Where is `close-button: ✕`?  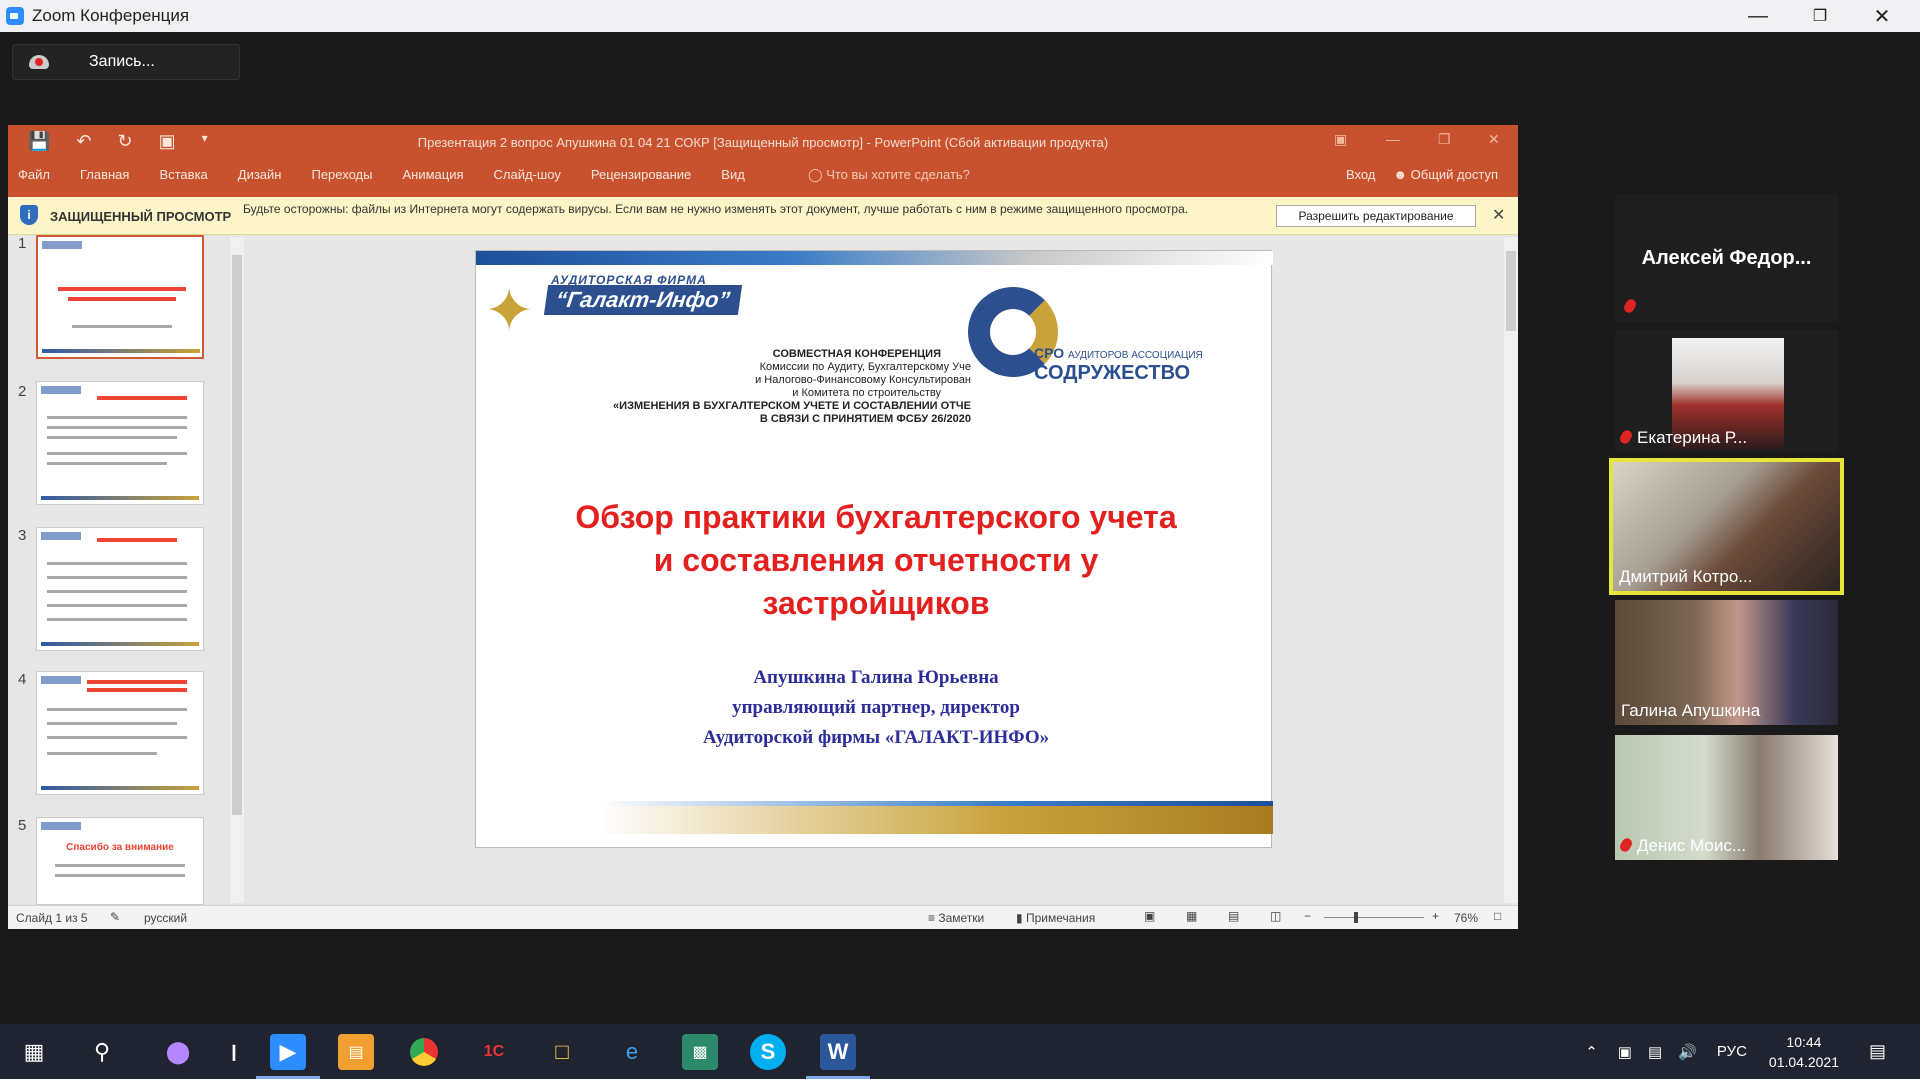
close-button: ✕ is located at coordinates (1882, 16).